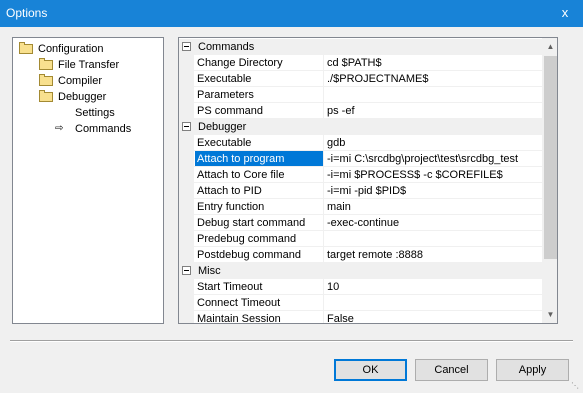  What do you see at coordinates (259, 287) in the screenshot?
I see `property-name: Start Timeout` at bounding box center [259, 287].